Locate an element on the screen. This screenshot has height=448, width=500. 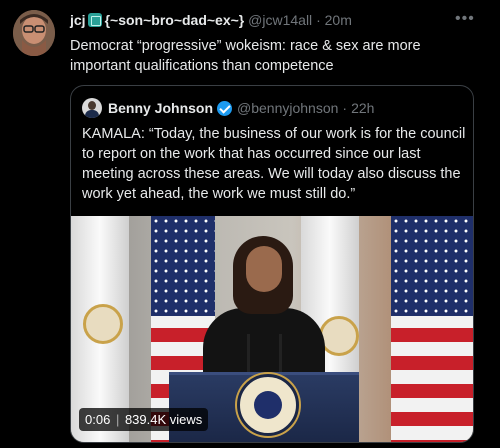
microphone-right is located at coordinates (280, 354).